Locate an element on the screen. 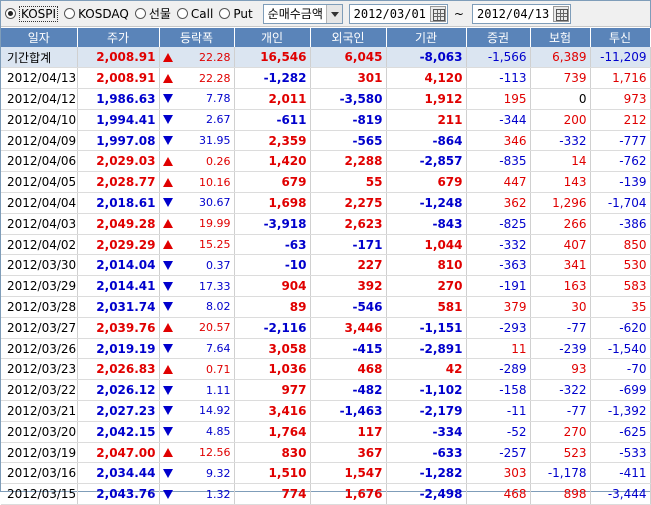  radio-label: Put is located at coordinates (242, 14).